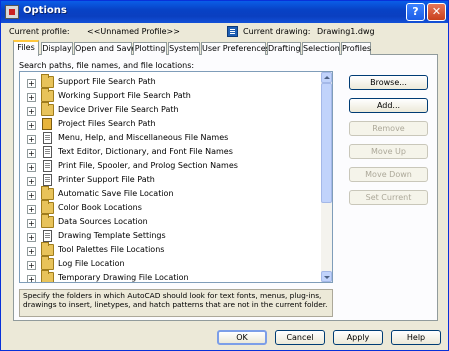 The height and width of the screenshot is (351, 449). Describe the element at coordinates (242, 337) in the screenshot. I see `ok-button: OK` at that location.